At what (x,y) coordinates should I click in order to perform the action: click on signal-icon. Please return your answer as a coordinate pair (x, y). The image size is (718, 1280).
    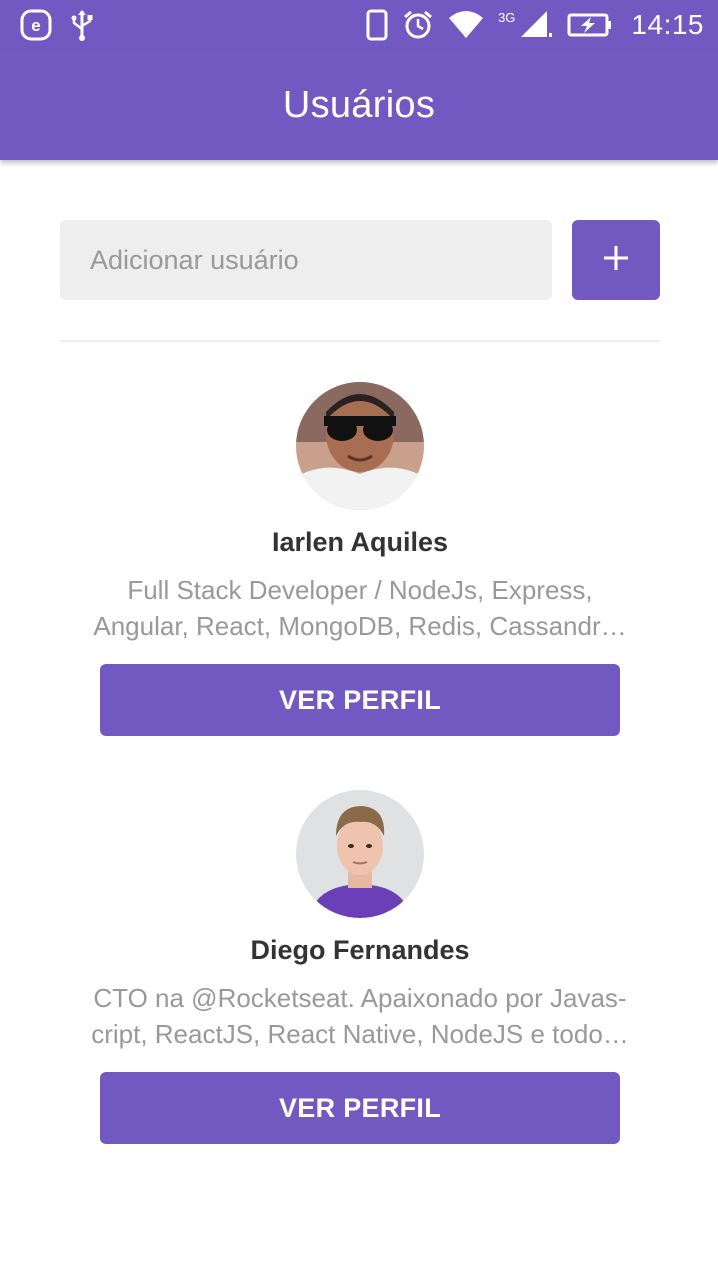
    Looking at the image, I should click on (536, 25).